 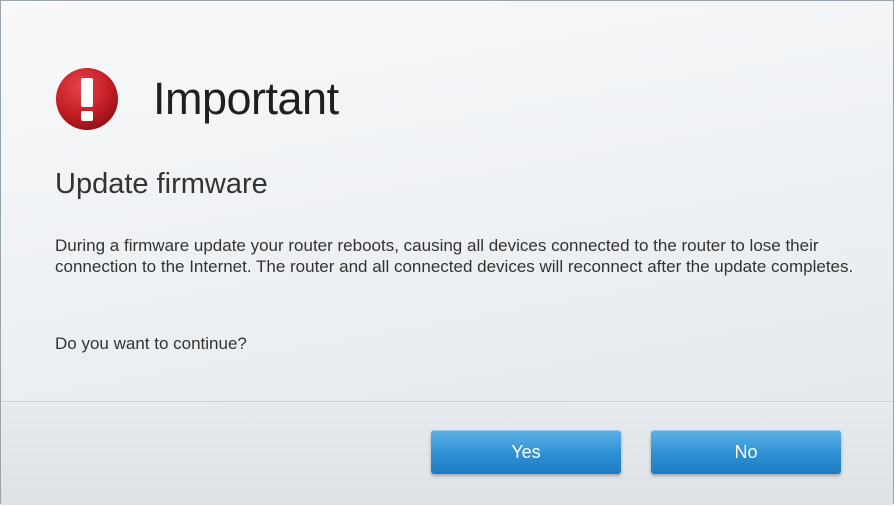 I want to click on yes-button: Yes, so click(x=526, y=452).